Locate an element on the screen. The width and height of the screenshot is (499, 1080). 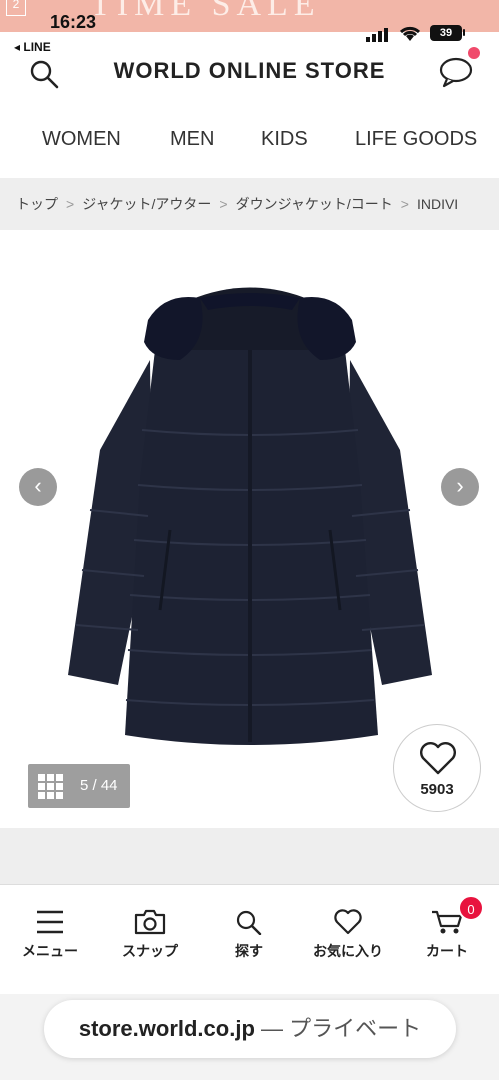
chat-icon is located at coordinates (456, 72).